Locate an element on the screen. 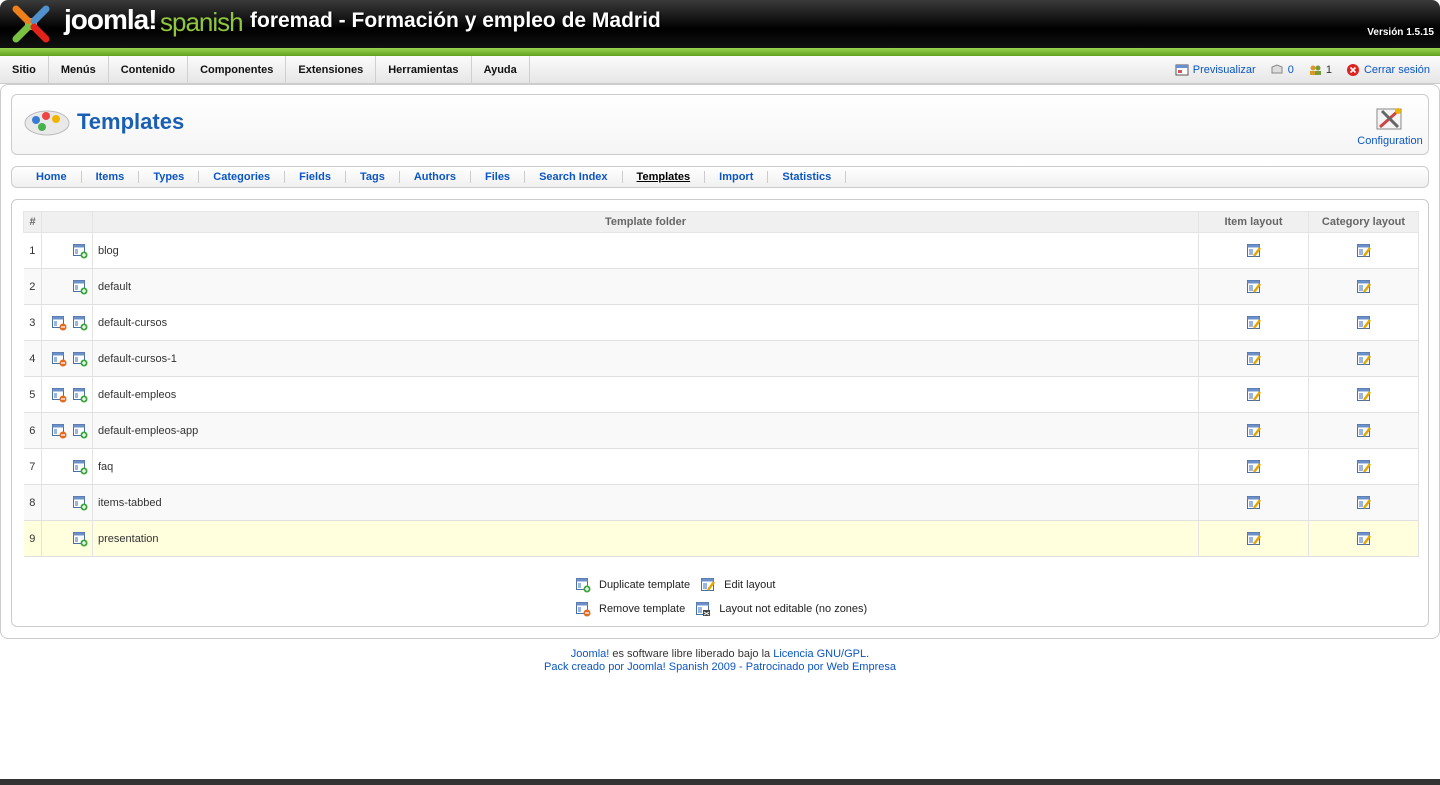 The width and height of the screenshot is (1440, 785). legend-duplicate: Duplicate template is located at coordinates (645, 585).